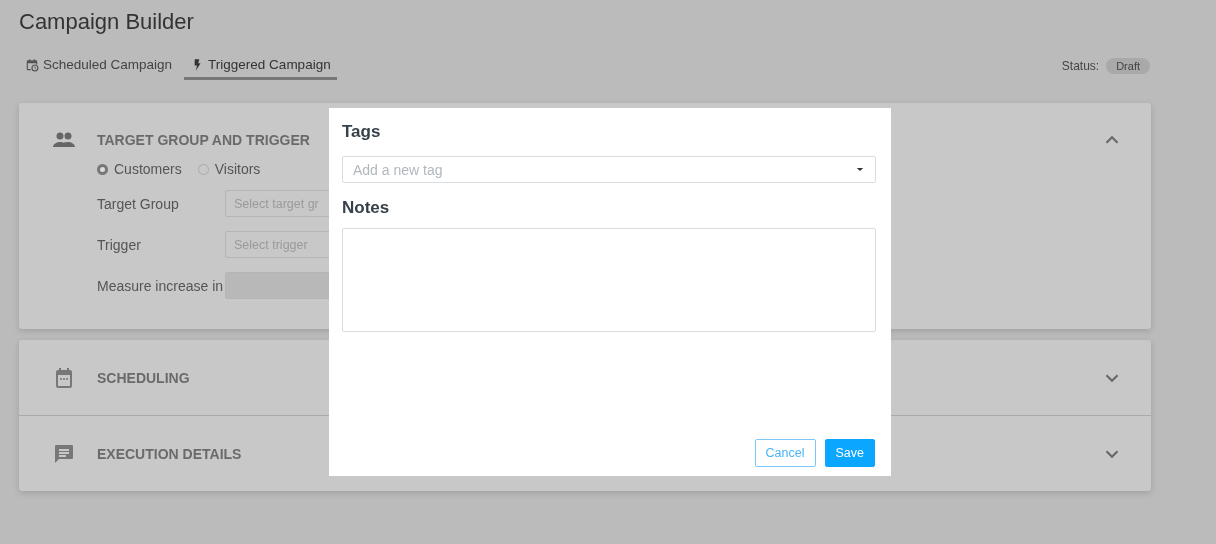  I want to click on section-title: EXECUTION DETAILS, so click(169, 453).